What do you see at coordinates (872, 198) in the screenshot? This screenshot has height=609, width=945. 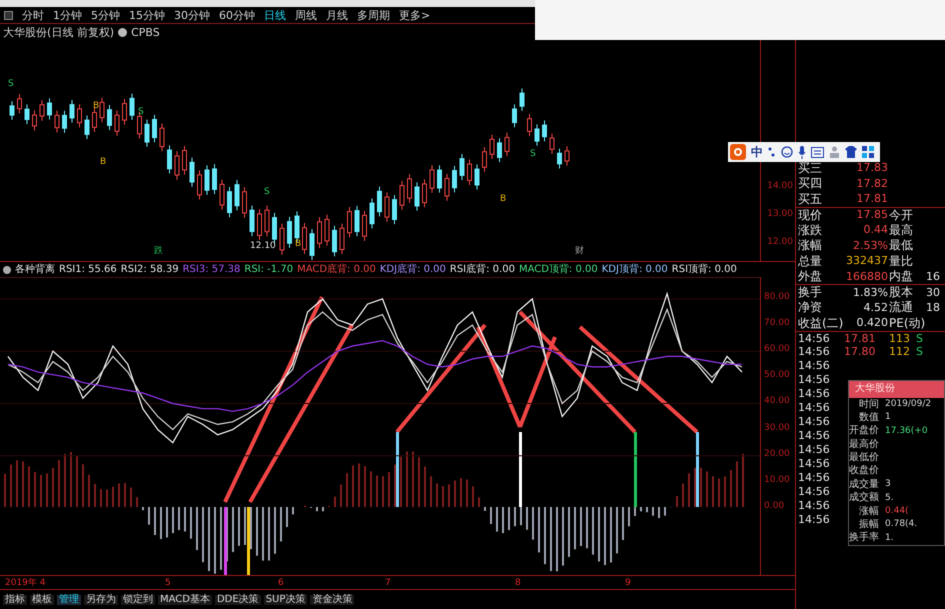 I see `quote-value: 17.81` at bounding box center [872, 198].